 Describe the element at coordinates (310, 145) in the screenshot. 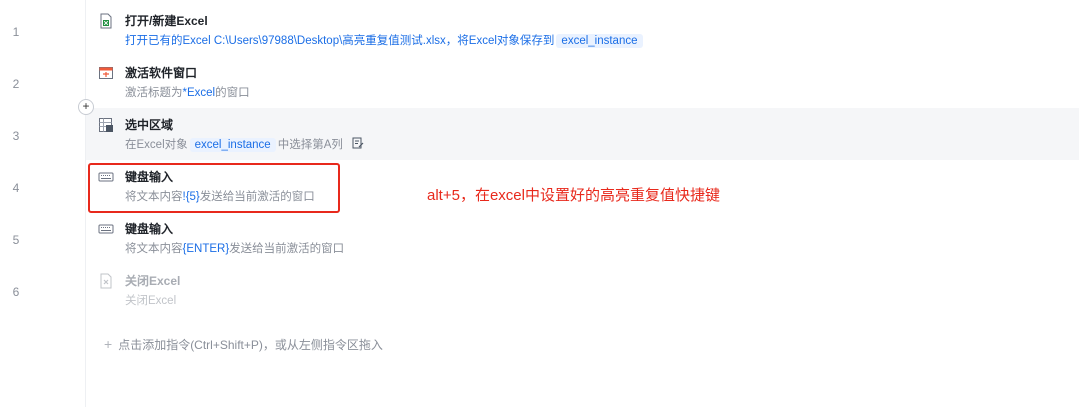

I see `step-desc-suffix: 中选择第A列` at that location.